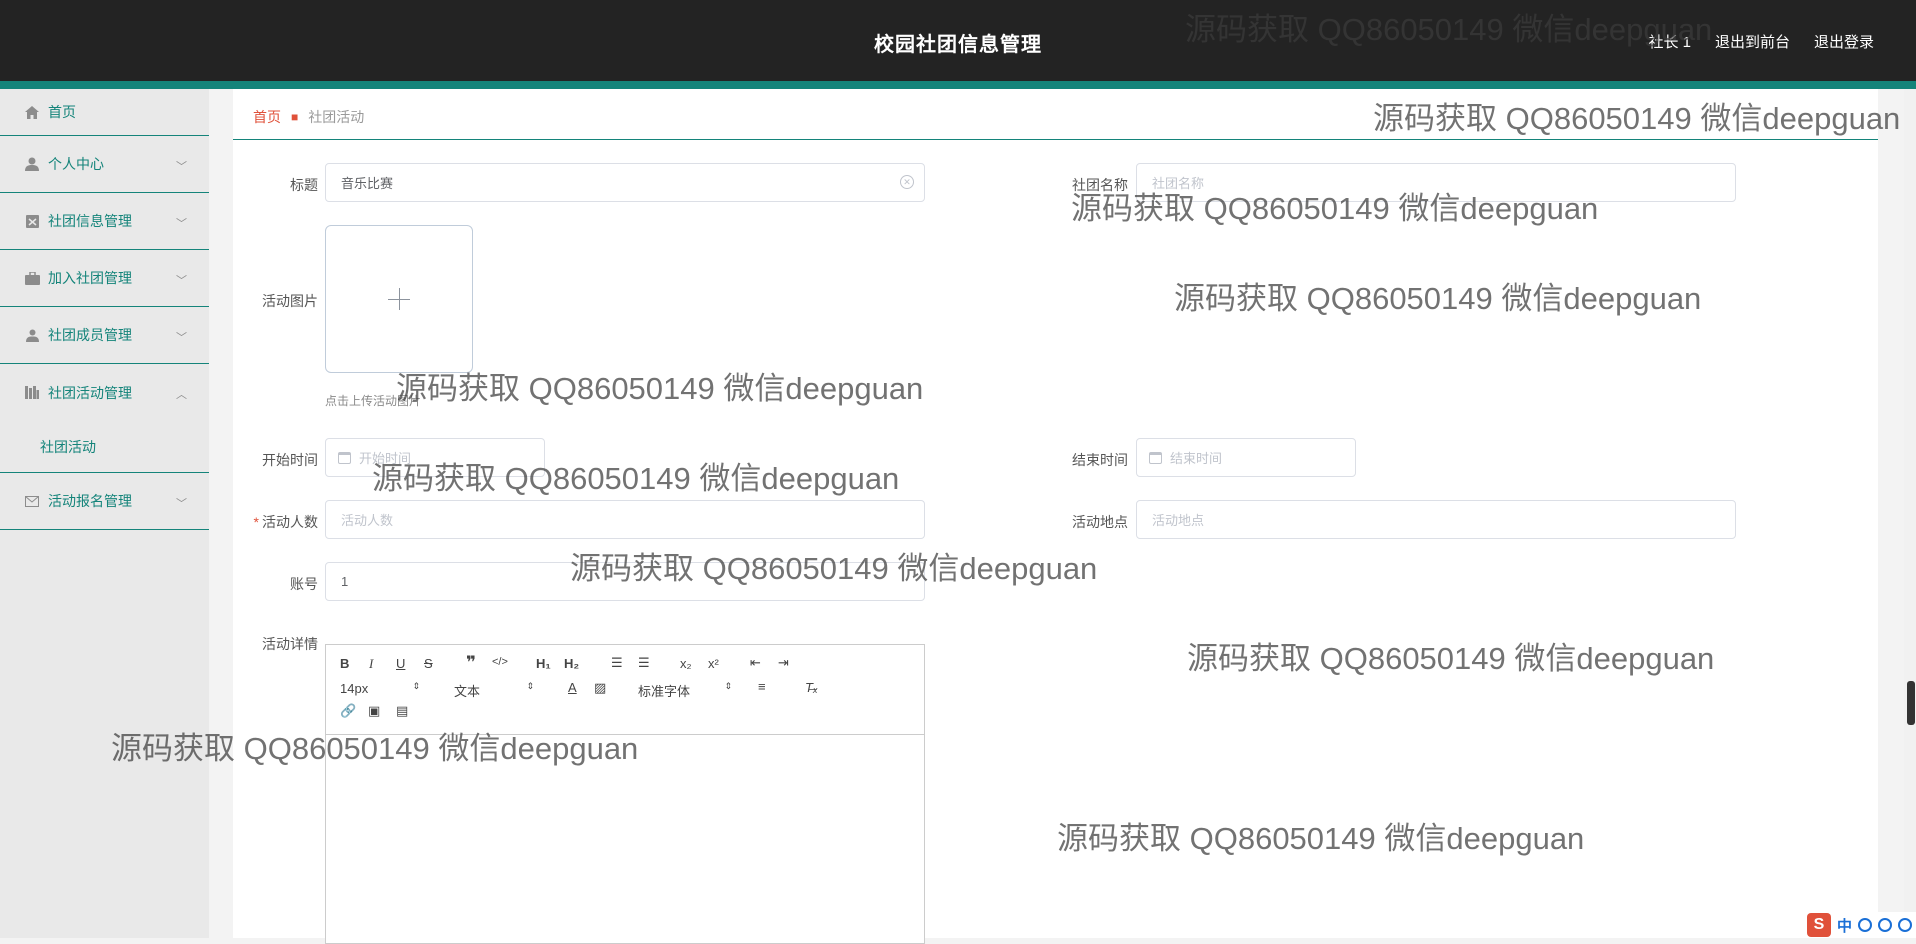 The height and width of the screenshot is (944, 1916). Describe the element at coordinates (256, 522) in the screenshot. I see `required-mark: *` at that location.